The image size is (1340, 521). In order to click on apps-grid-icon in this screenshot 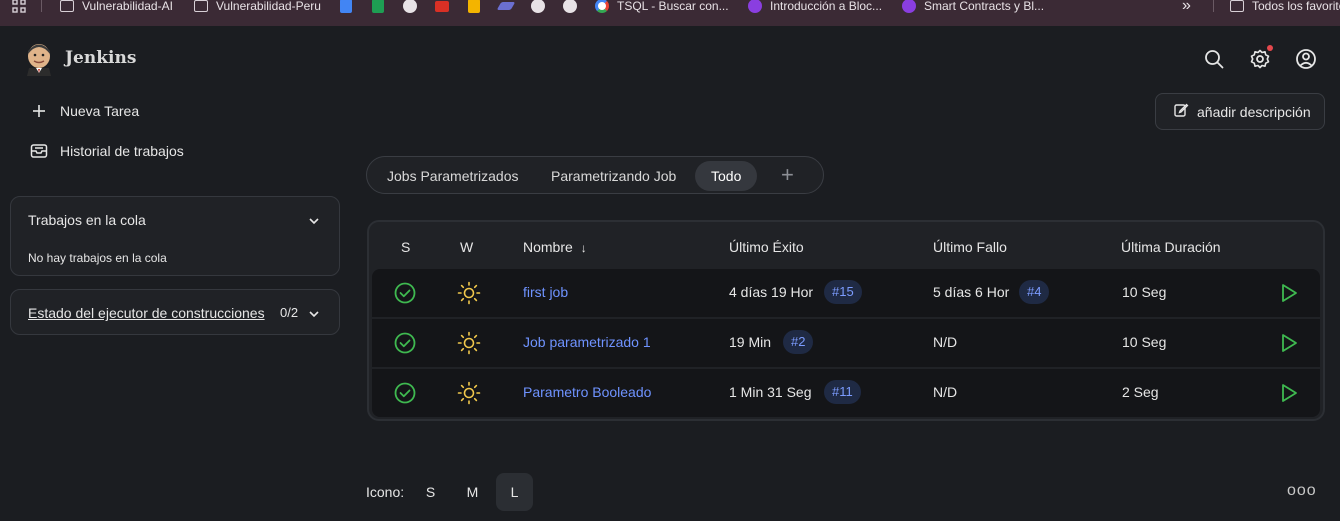, I will do `click(19, 6)`.